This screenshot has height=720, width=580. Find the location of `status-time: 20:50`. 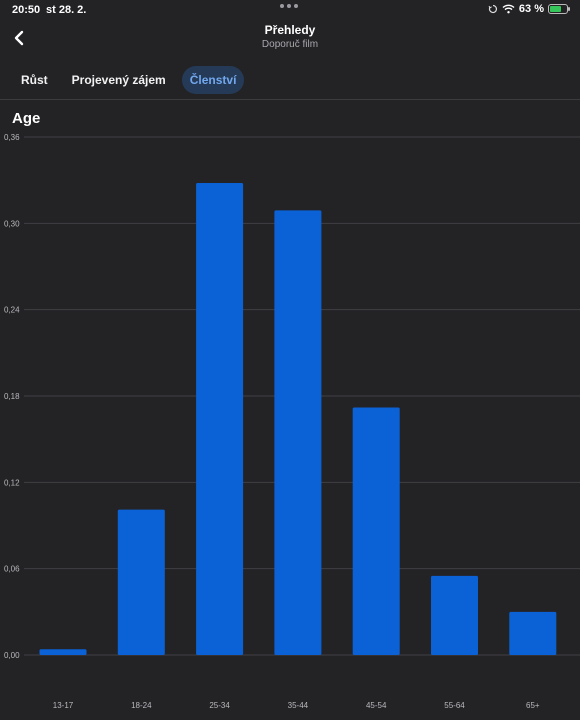

status-time: 20:50 is located at coordinates (26, 10).